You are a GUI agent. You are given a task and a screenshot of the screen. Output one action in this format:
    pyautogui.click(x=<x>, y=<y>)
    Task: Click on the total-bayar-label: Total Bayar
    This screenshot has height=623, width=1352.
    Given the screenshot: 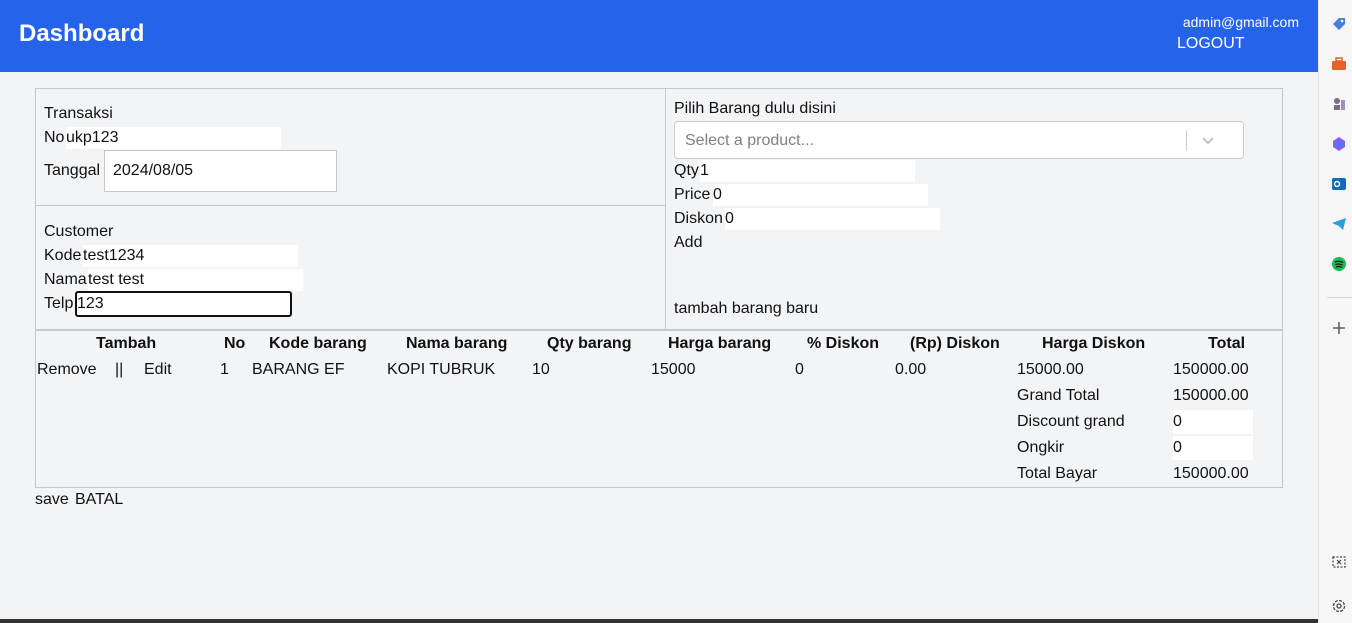 What is the action you would take?
    pyautogui.click(x=1057, y=473)
    